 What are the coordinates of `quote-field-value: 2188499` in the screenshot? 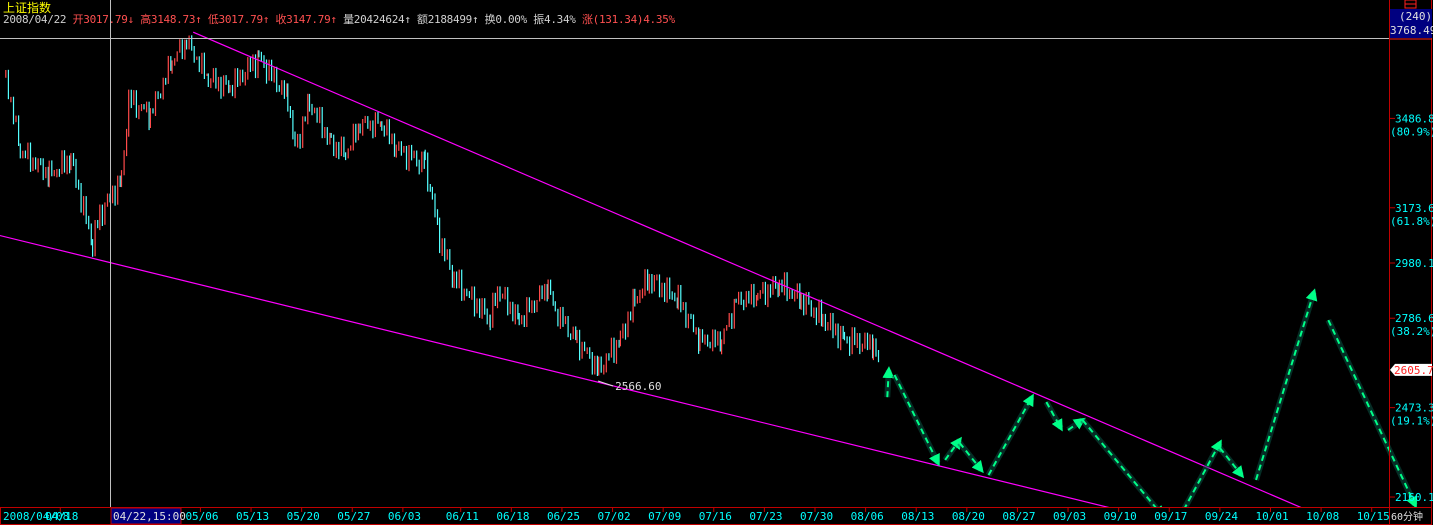 It's located at (450, 19).